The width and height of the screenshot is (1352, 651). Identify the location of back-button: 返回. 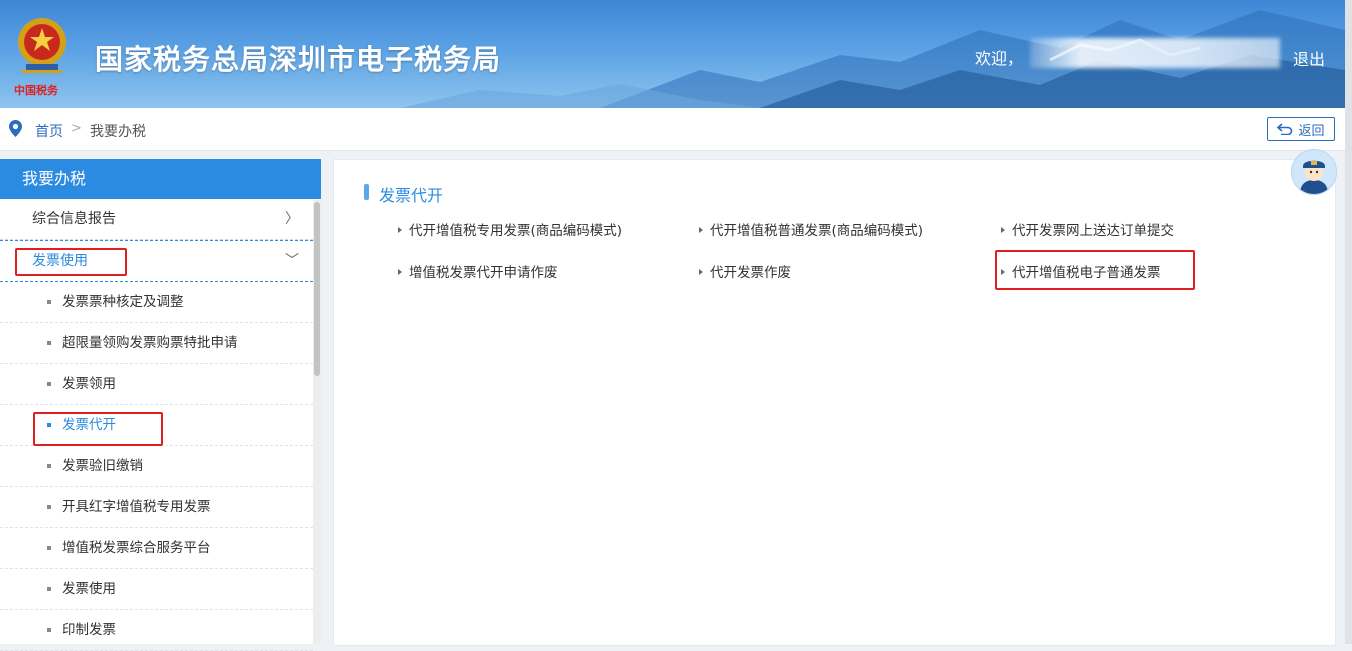
(1301, 129).